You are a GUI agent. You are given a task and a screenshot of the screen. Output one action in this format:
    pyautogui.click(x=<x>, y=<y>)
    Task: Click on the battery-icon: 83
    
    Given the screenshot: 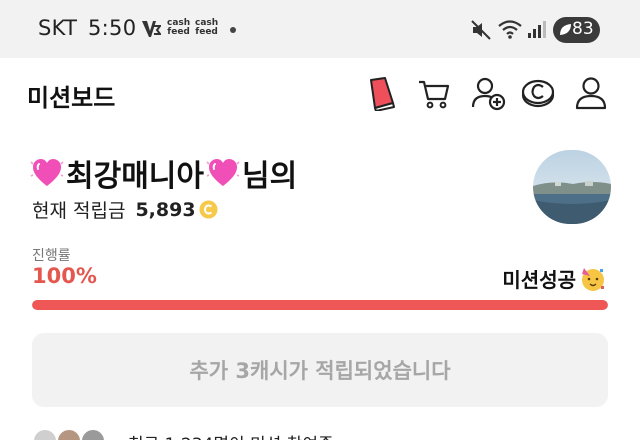 What is the action you would take?
    pyautogui.click(x=576, y=30)
    